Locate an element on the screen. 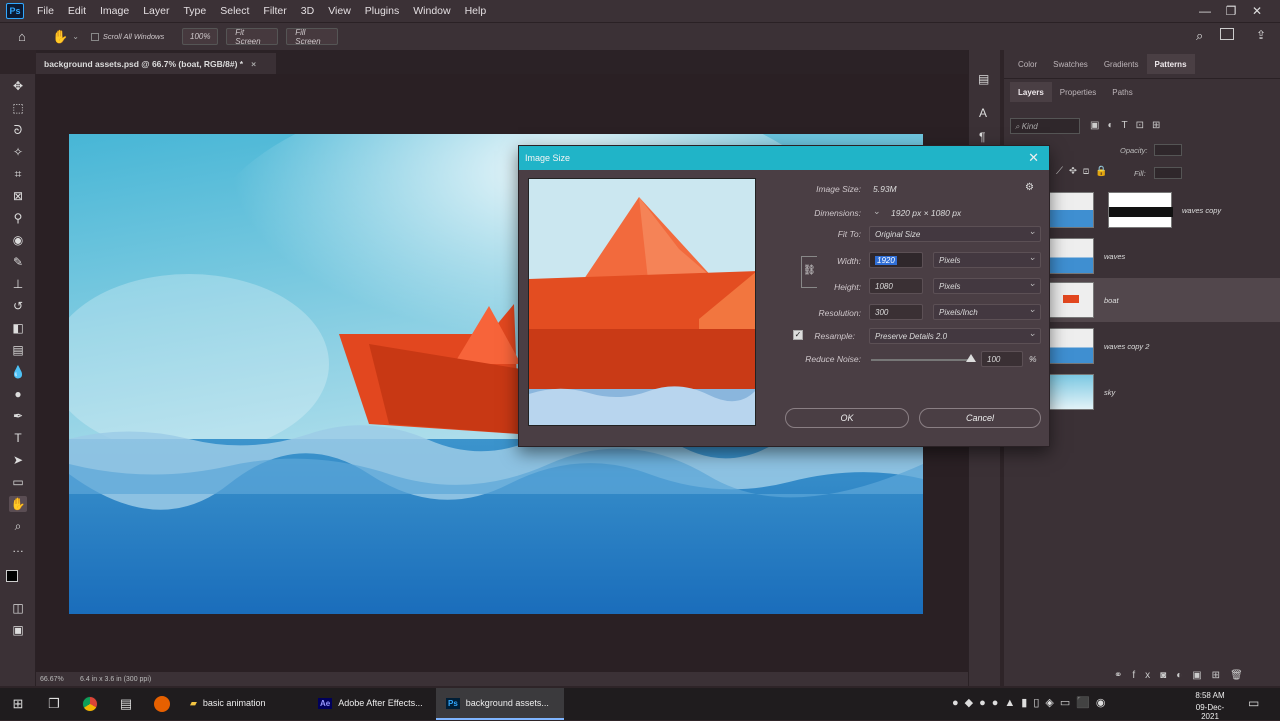 The image size is (1280, 721). width-input: 1920 is located at coordinates (896, 260).